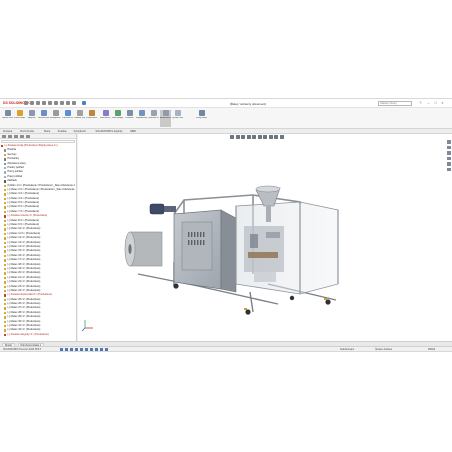 The image size is (452, 452). I want to click on save-icon, so click(44, 103).